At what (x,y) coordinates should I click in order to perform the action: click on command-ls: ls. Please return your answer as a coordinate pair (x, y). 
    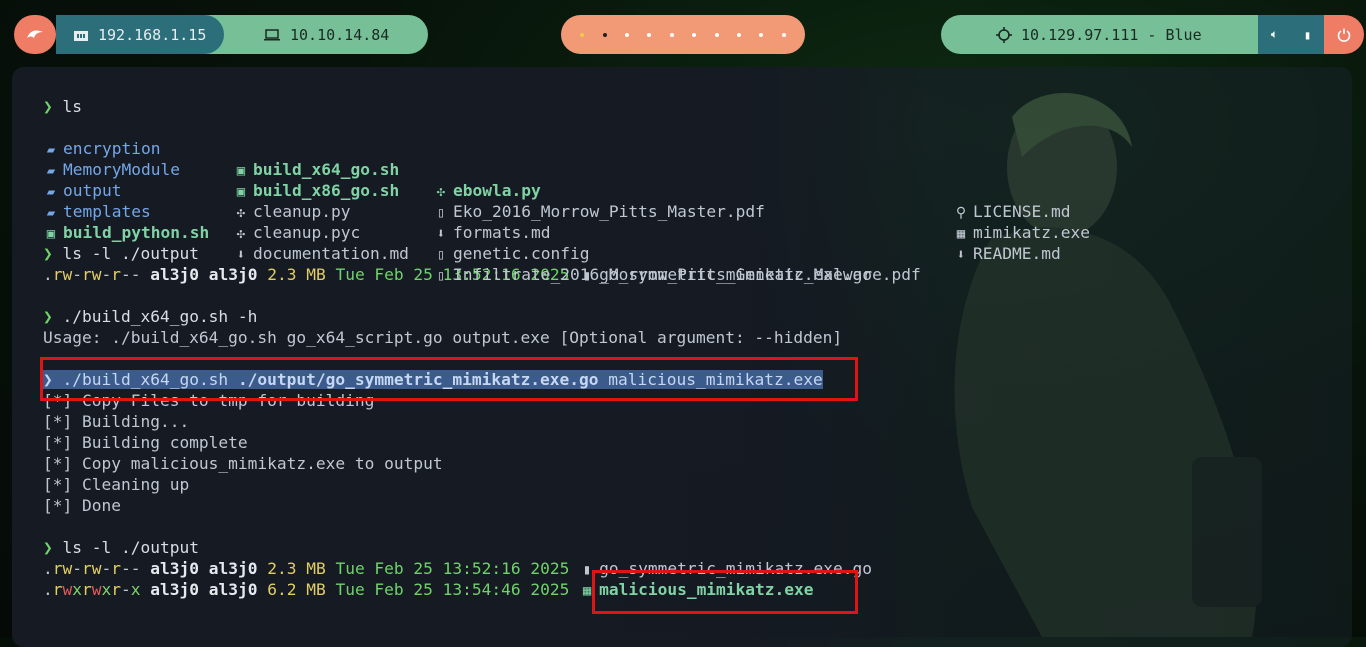
    Looking at the image, I should click on (72, 106).